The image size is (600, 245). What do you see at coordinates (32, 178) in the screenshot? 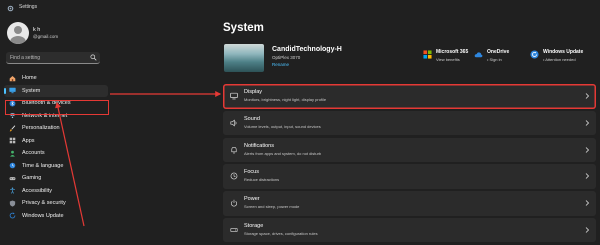
I see `sidebar-item-label: Gaming` at bounding box center [32, 178].